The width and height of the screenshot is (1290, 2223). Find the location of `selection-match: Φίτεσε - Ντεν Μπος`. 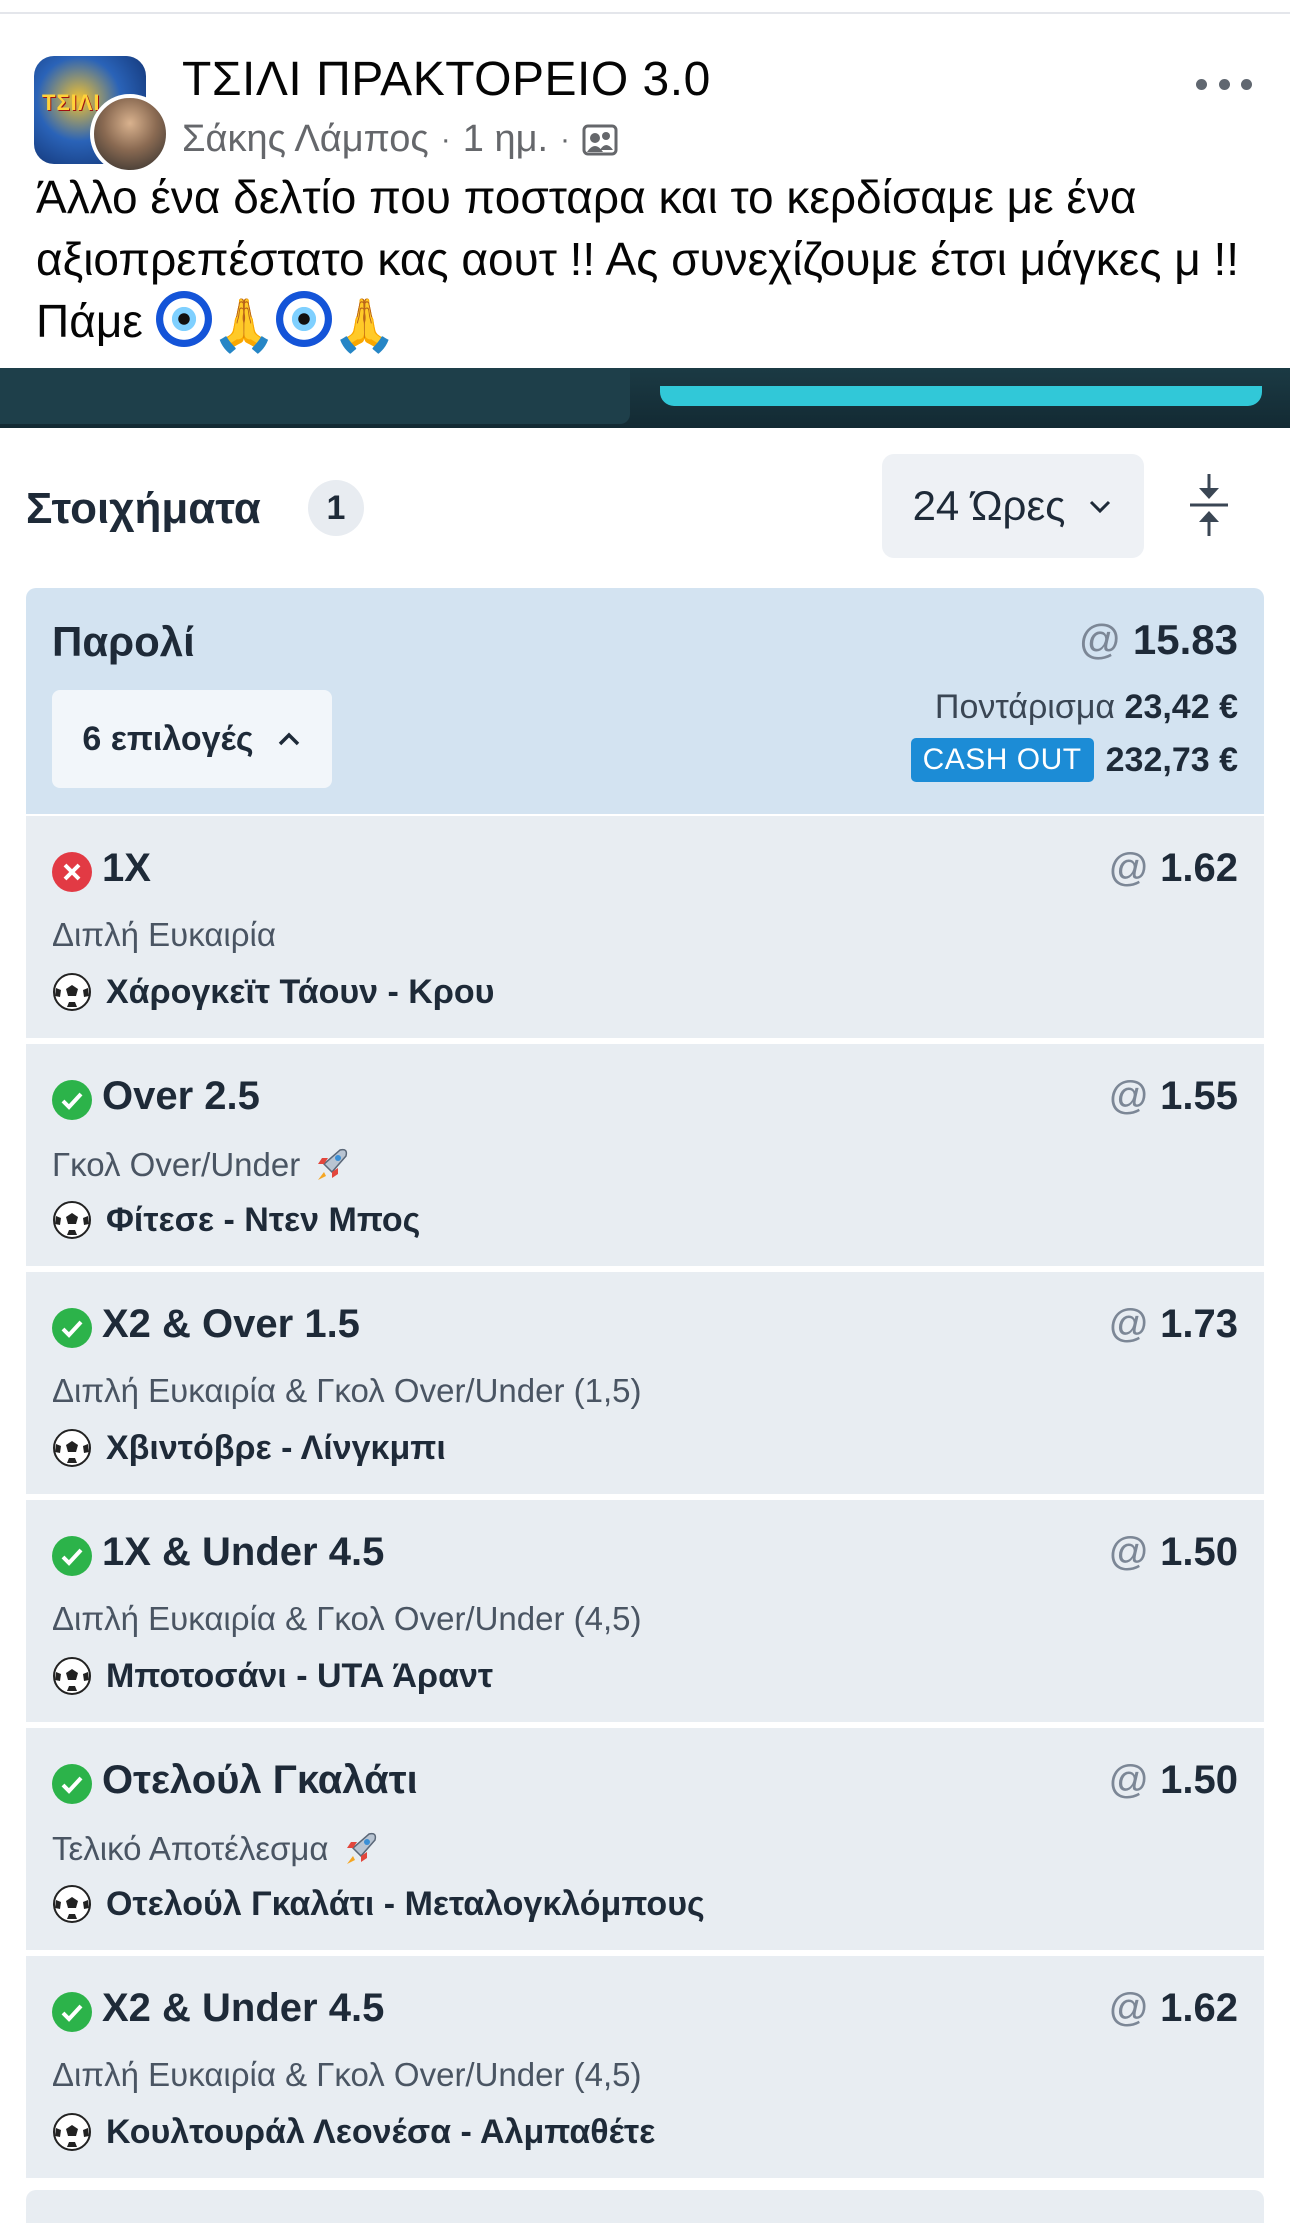

selection-match: Φίτεσε - Ντεν Μπος is located at coordinates (236, 1220).